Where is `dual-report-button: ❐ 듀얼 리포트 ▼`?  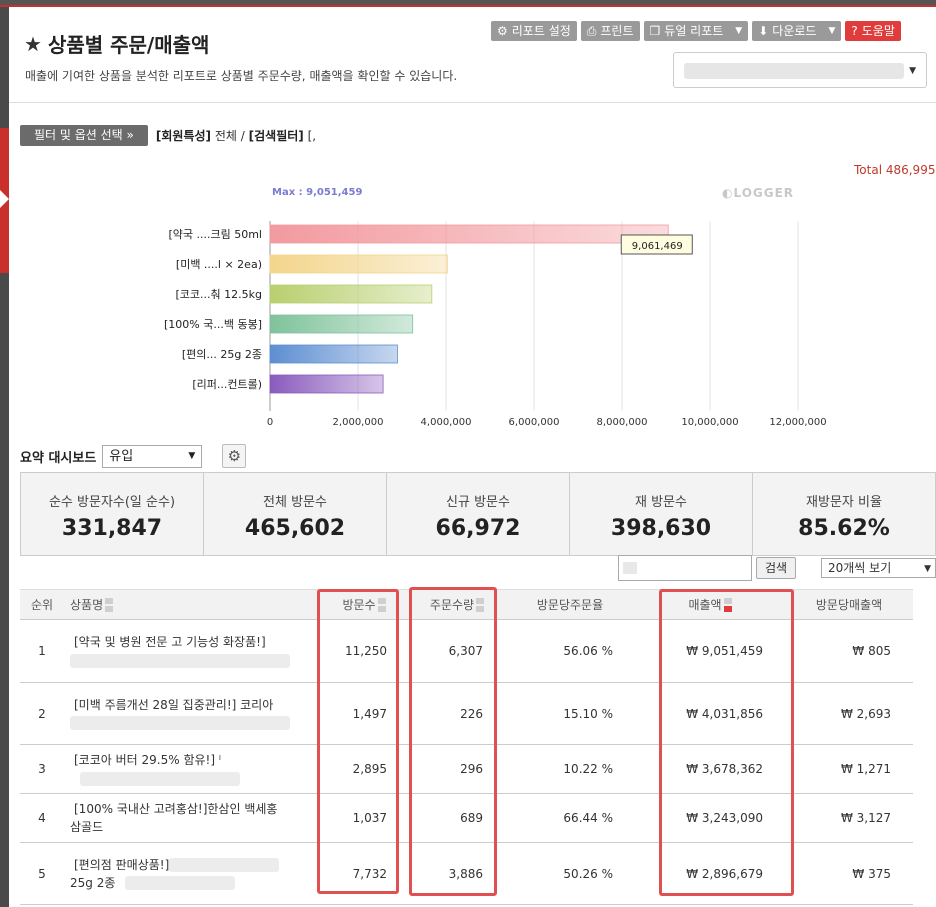 dual-report-button: ❐ 듀얼 리포트 ▼ is located at coordinates (696, 31).